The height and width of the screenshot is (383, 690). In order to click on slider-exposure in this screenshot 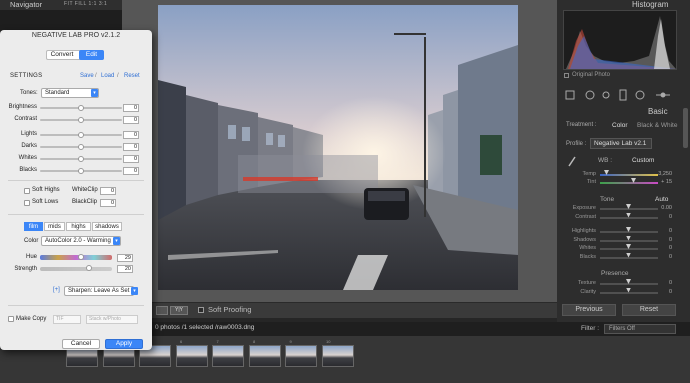, I will do `click(629, 209)`.